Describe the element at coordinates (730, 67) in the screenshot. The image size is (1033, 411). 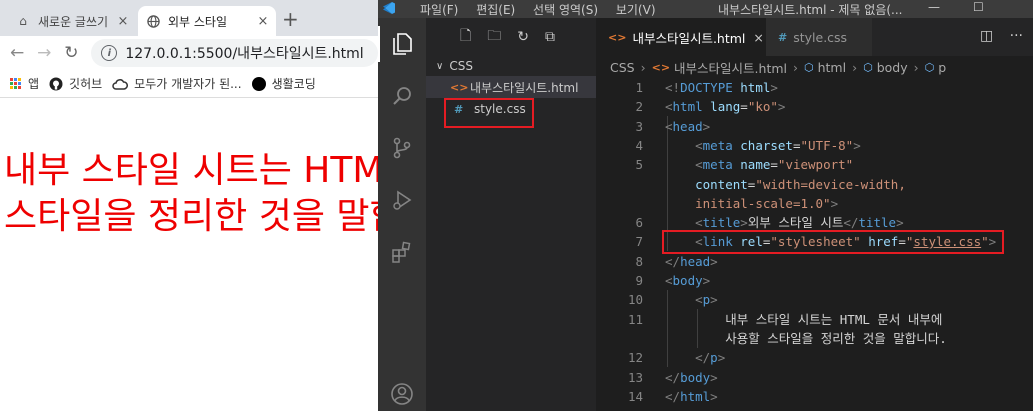
I see `breadcrumb-item: 내부스타일시트.html` at that location.